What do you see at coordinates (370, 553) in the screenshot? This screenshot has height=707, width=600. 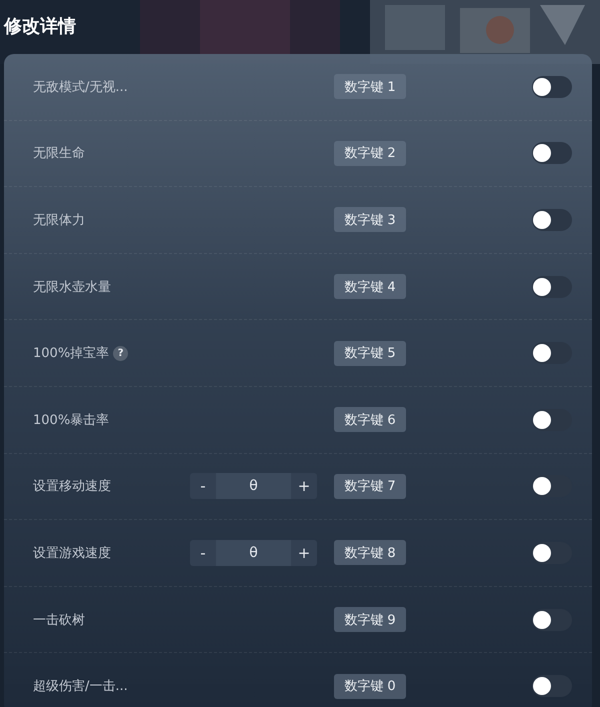 I see `hotkey-label: 数字键 8` at bounding box center [370, 553].